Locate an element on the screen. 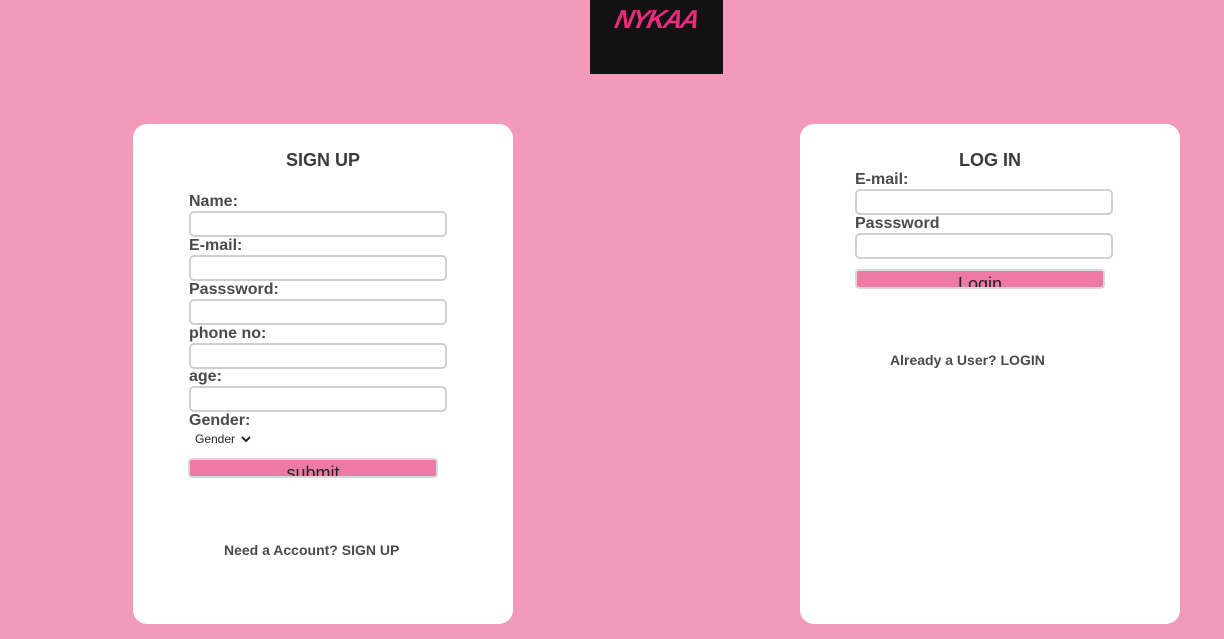  signup-link: SIGN UP is located at coordinates (371, 550).